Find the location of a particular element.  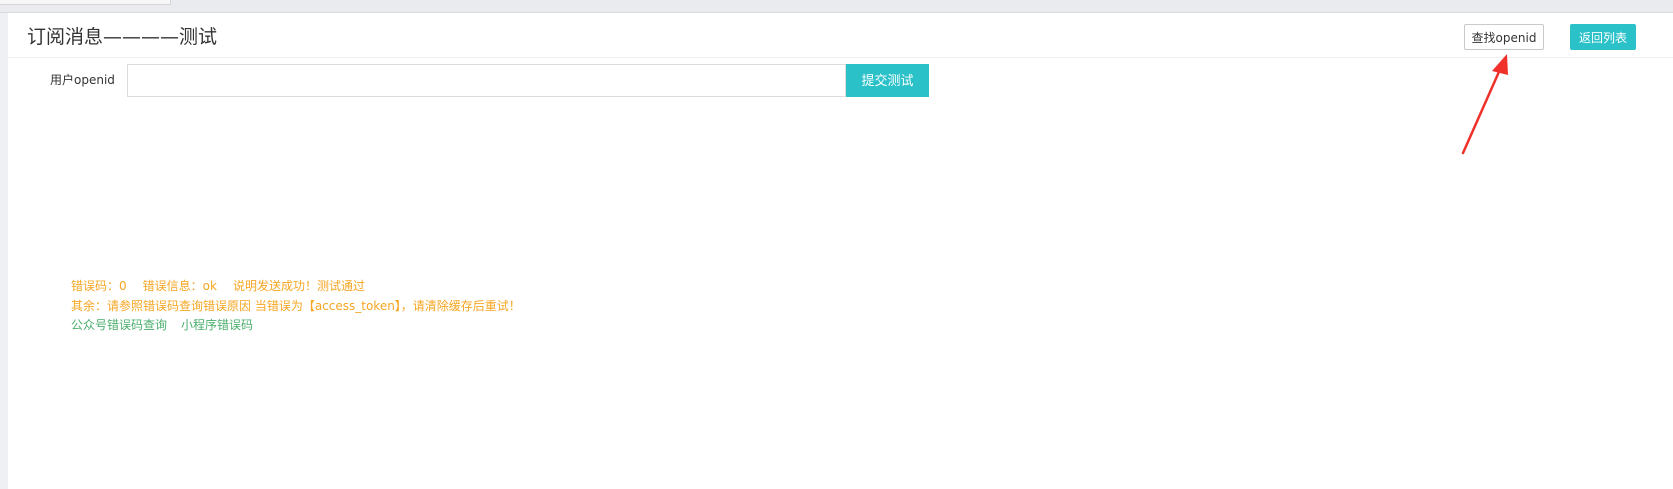

error-code-value: 0 is located at coordinates (123, 286).